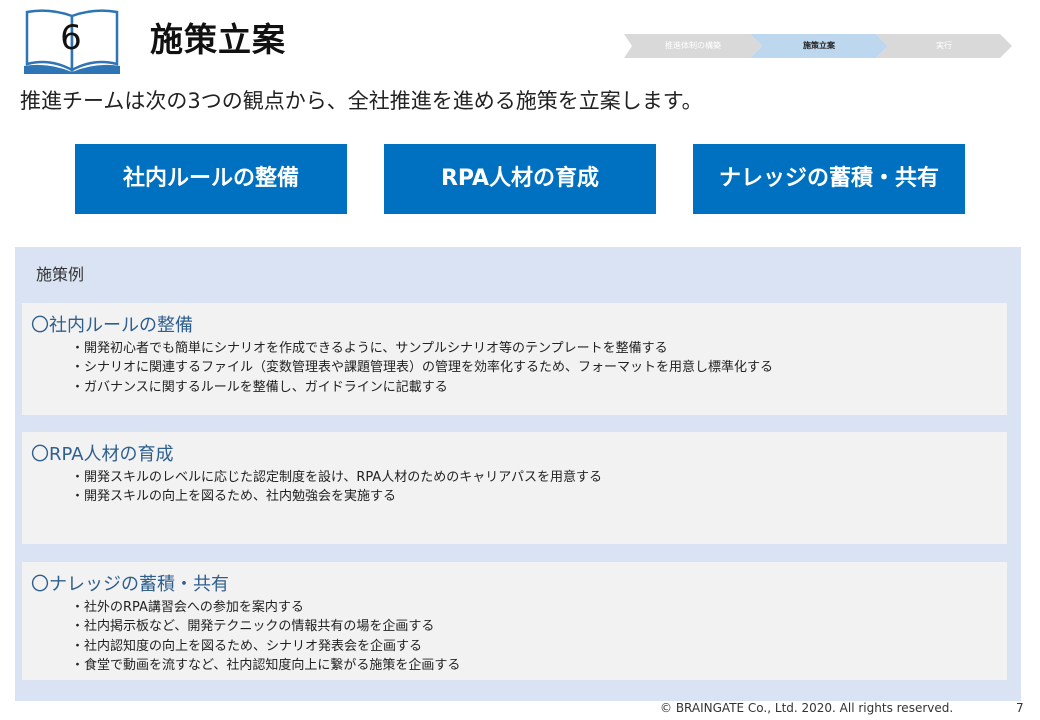 This screenshot has height=720, width=1040. I want to click on list-item: ・食堂で動画を流すなど、社内認知度向上に繋がる施策を企画する, so click(266, 665).